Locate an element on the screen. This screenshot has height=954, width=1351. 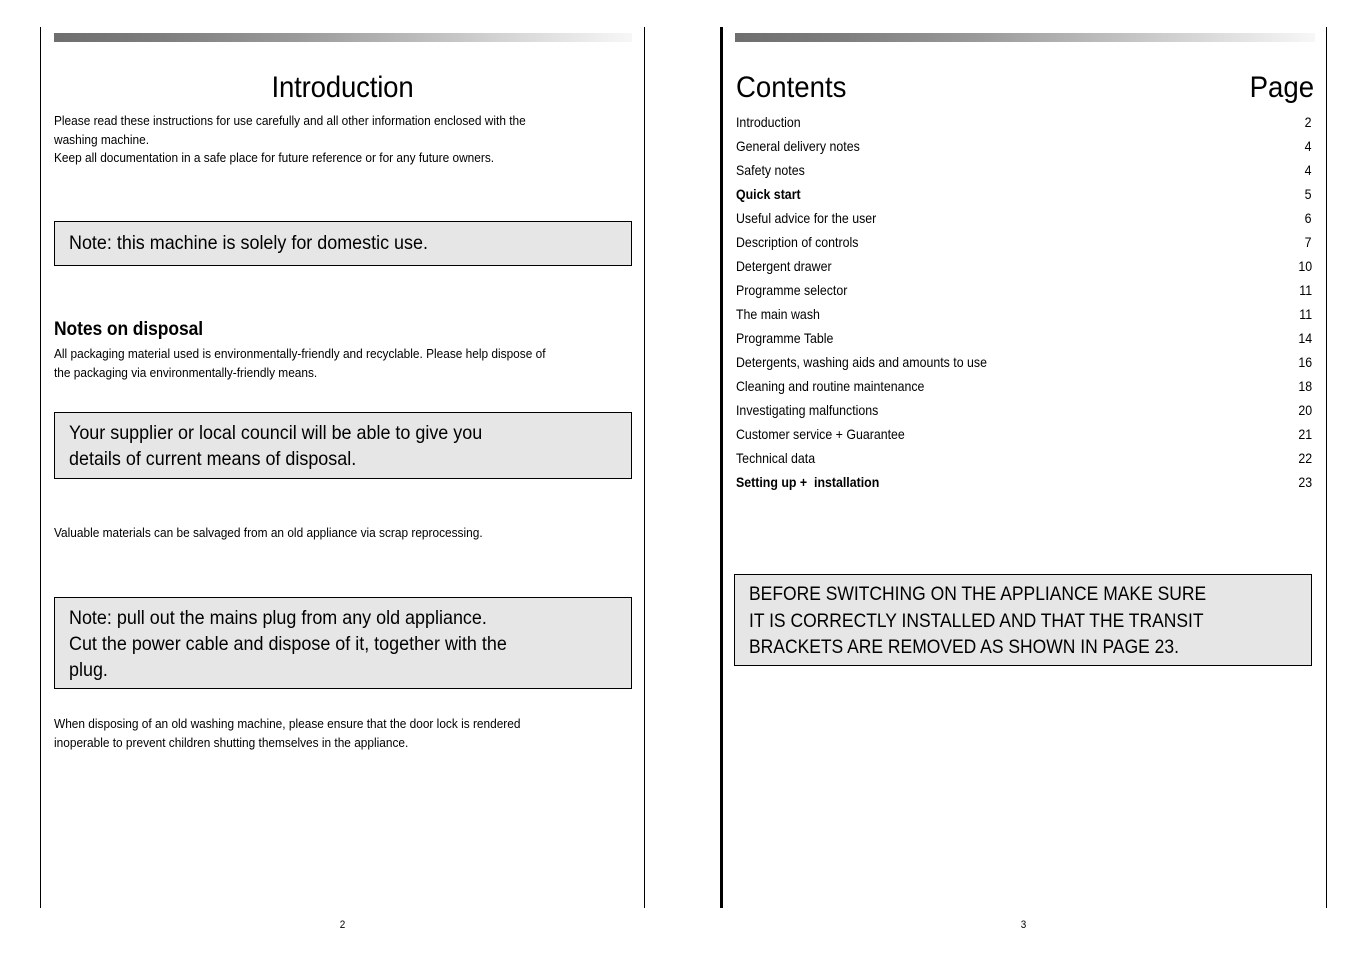
toc-entry: Safety notes 4 is located at coordinates (1025, 171).